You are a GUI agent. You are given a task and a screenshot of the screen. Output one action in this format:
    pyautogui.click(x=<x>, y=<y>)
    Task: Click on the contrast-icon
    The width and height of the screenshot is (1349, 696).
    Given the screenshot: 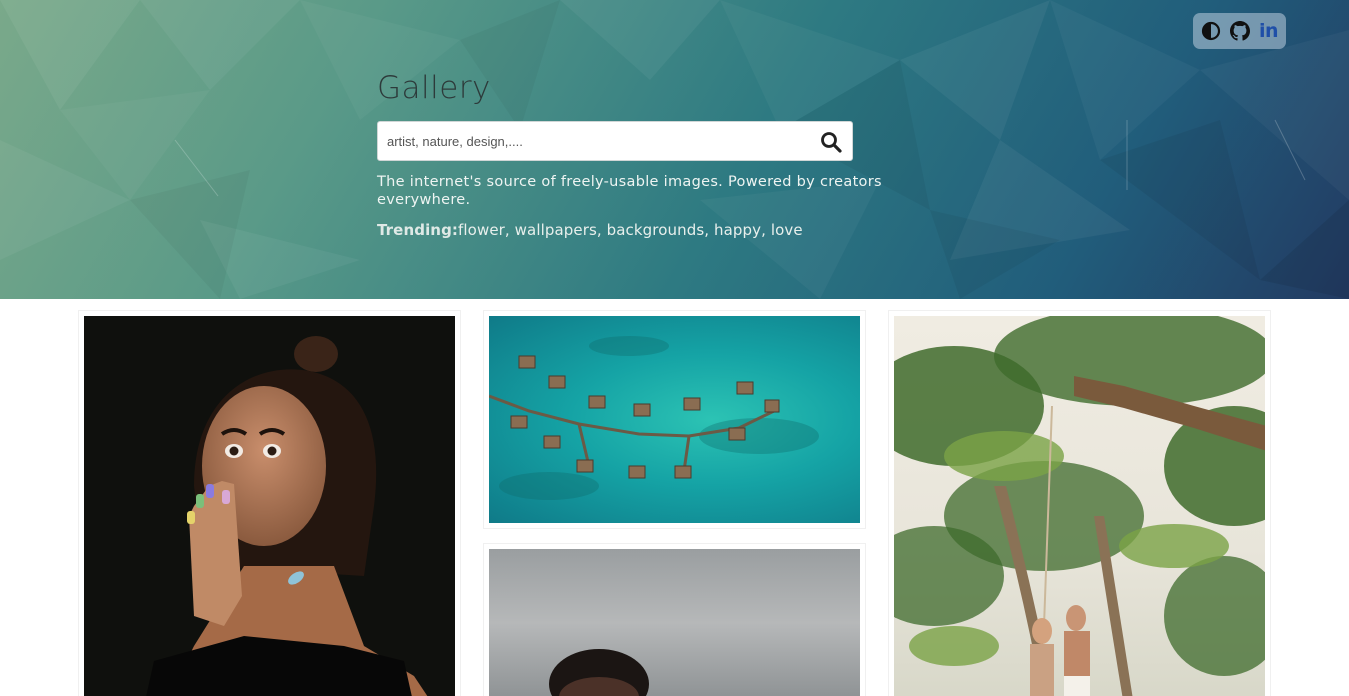 What is the action you would take?
    pyautogui.click(x=1211, y=31)
    